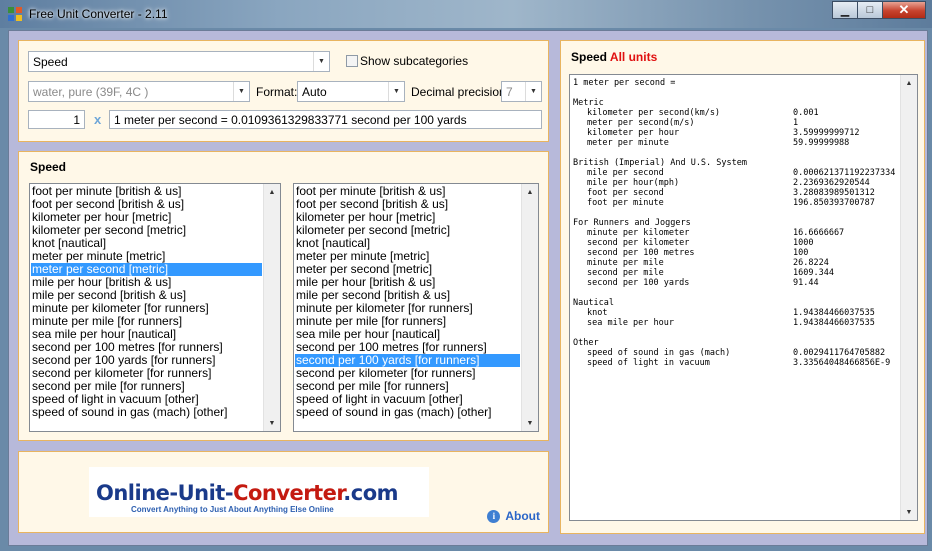  What do you see at coordinates (98, 119) in the screenshot?
I see `multiply-sign: x` at bounding box center [98, 119].